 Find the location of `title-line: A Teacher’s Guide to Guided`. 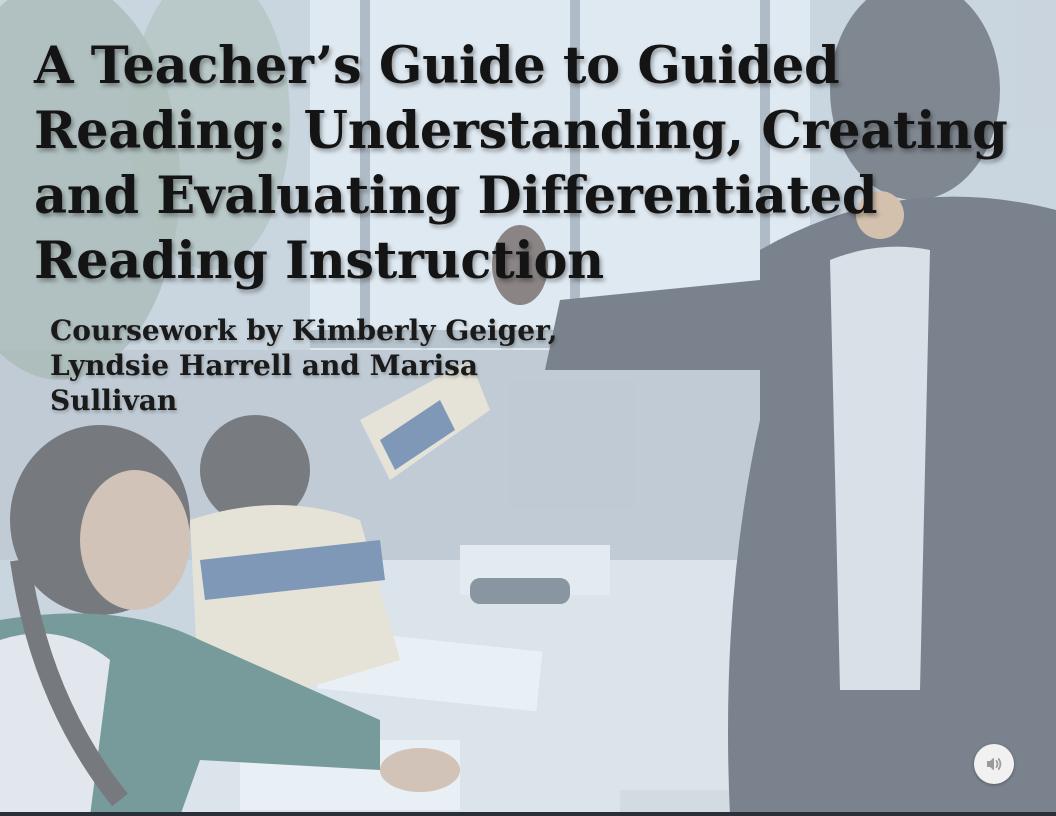

title-line: A Teacher’s Guide to Guided is located at coordinates (437, 66).